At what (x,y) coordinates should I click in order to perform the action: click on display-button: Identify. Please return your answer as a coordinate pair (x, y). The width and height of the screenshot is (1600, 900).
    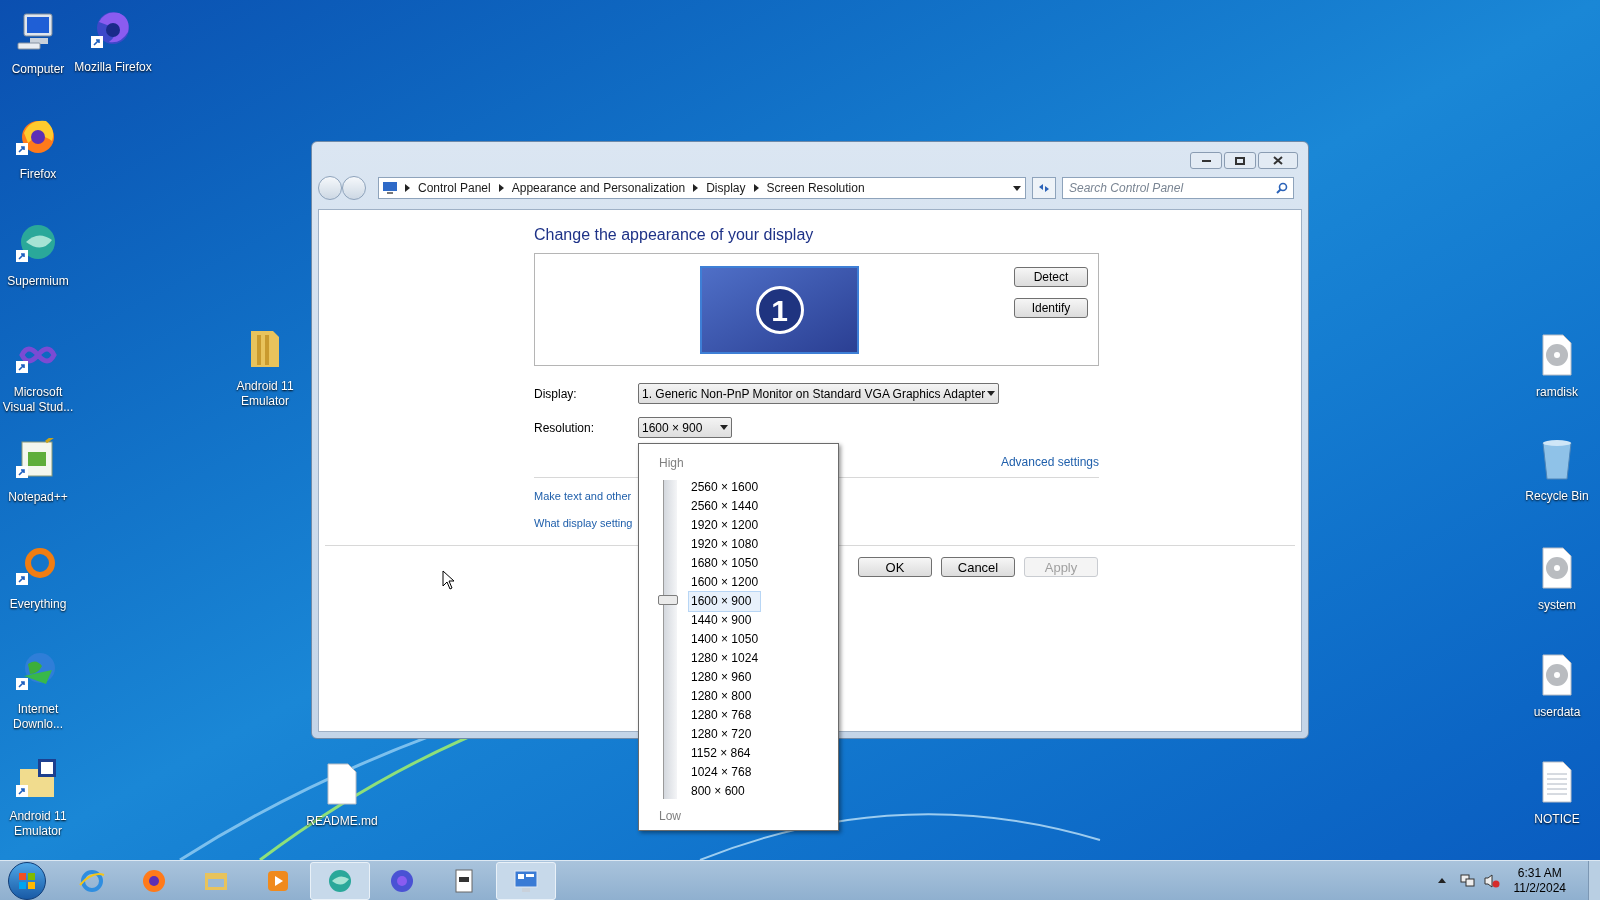
    Looking at the image, I should click on (1051, 308).